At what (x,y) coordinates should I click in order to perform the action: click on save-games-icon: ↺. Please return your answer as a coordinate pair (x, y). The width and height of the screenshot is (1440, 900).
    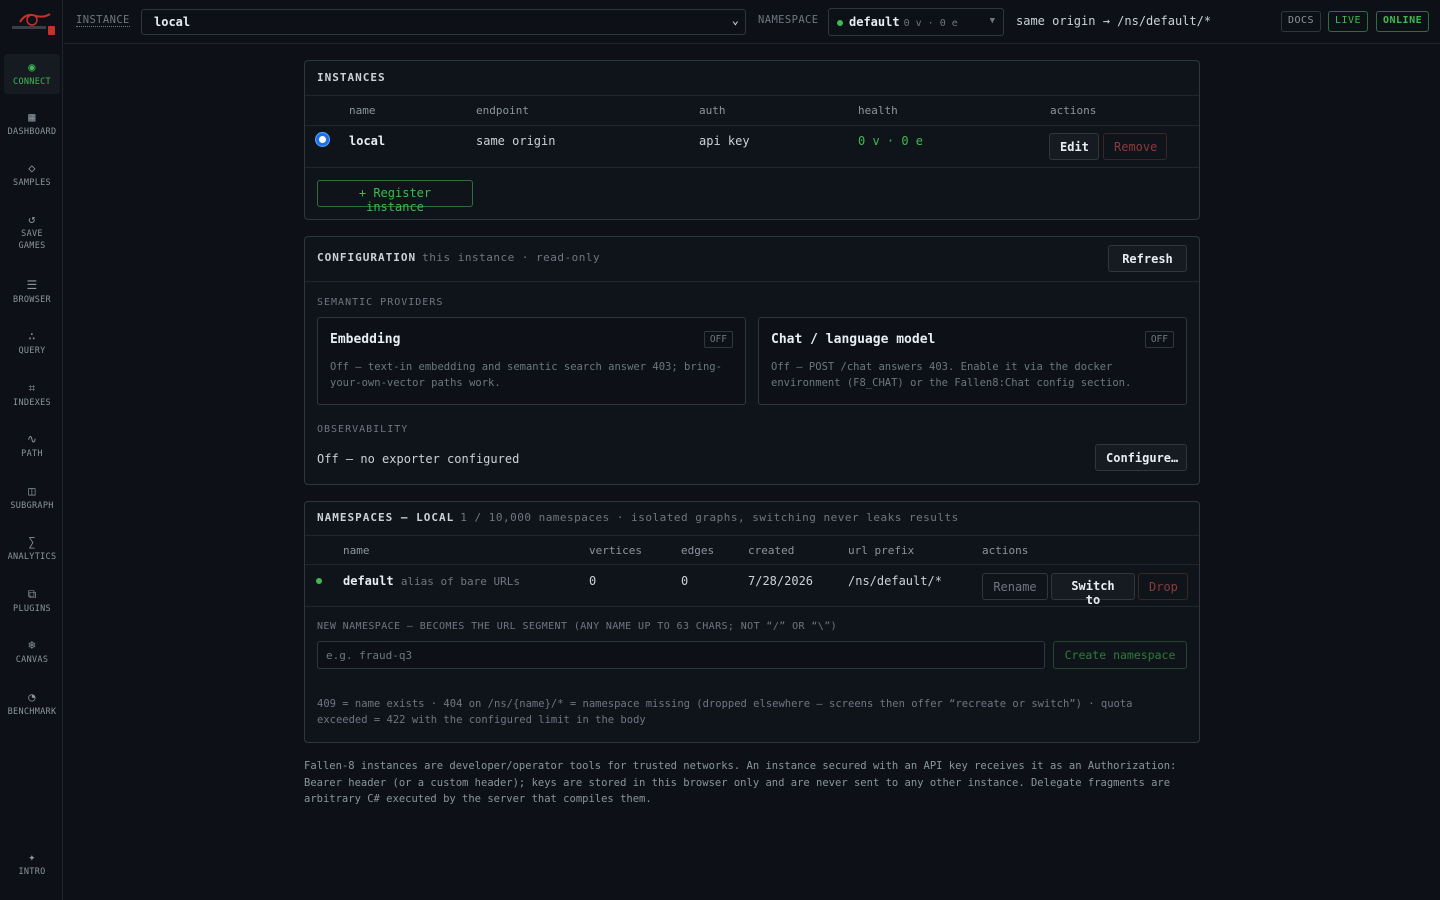
    Looking at the image, I should click on (32, 219).